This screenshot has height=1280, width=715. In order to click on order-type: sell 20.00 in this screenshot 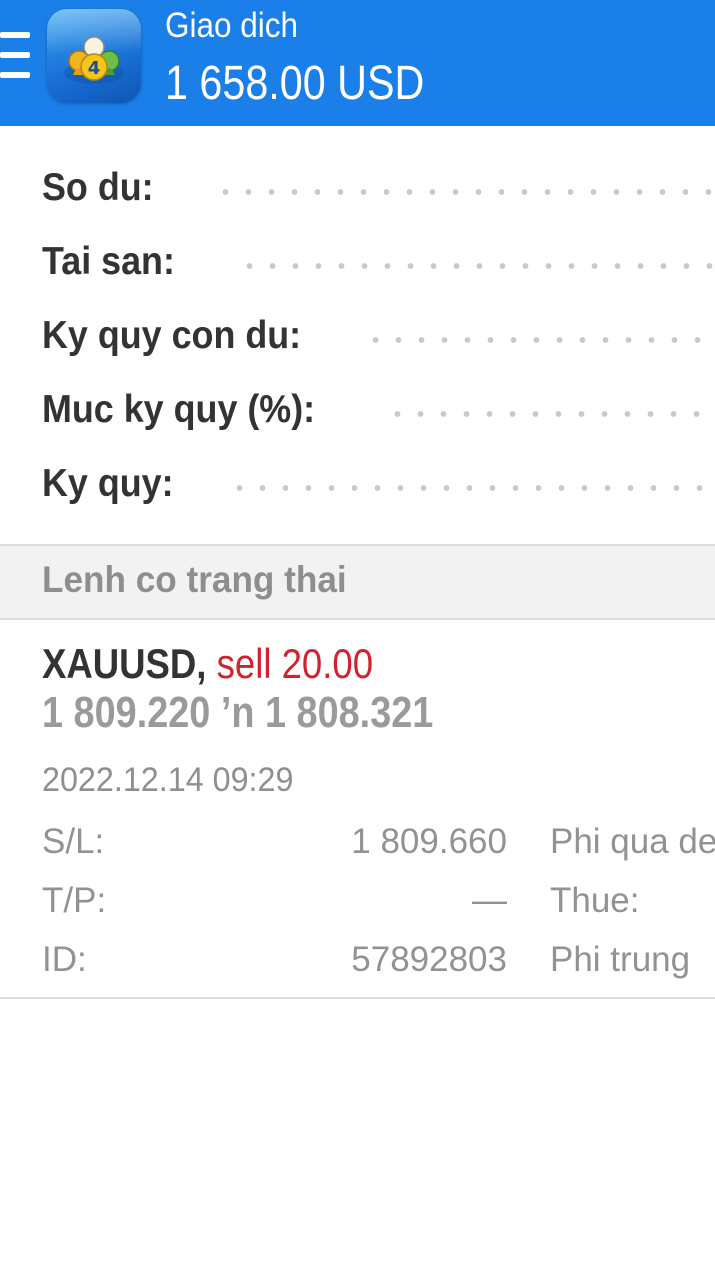, I will do `click(295, 663)`.